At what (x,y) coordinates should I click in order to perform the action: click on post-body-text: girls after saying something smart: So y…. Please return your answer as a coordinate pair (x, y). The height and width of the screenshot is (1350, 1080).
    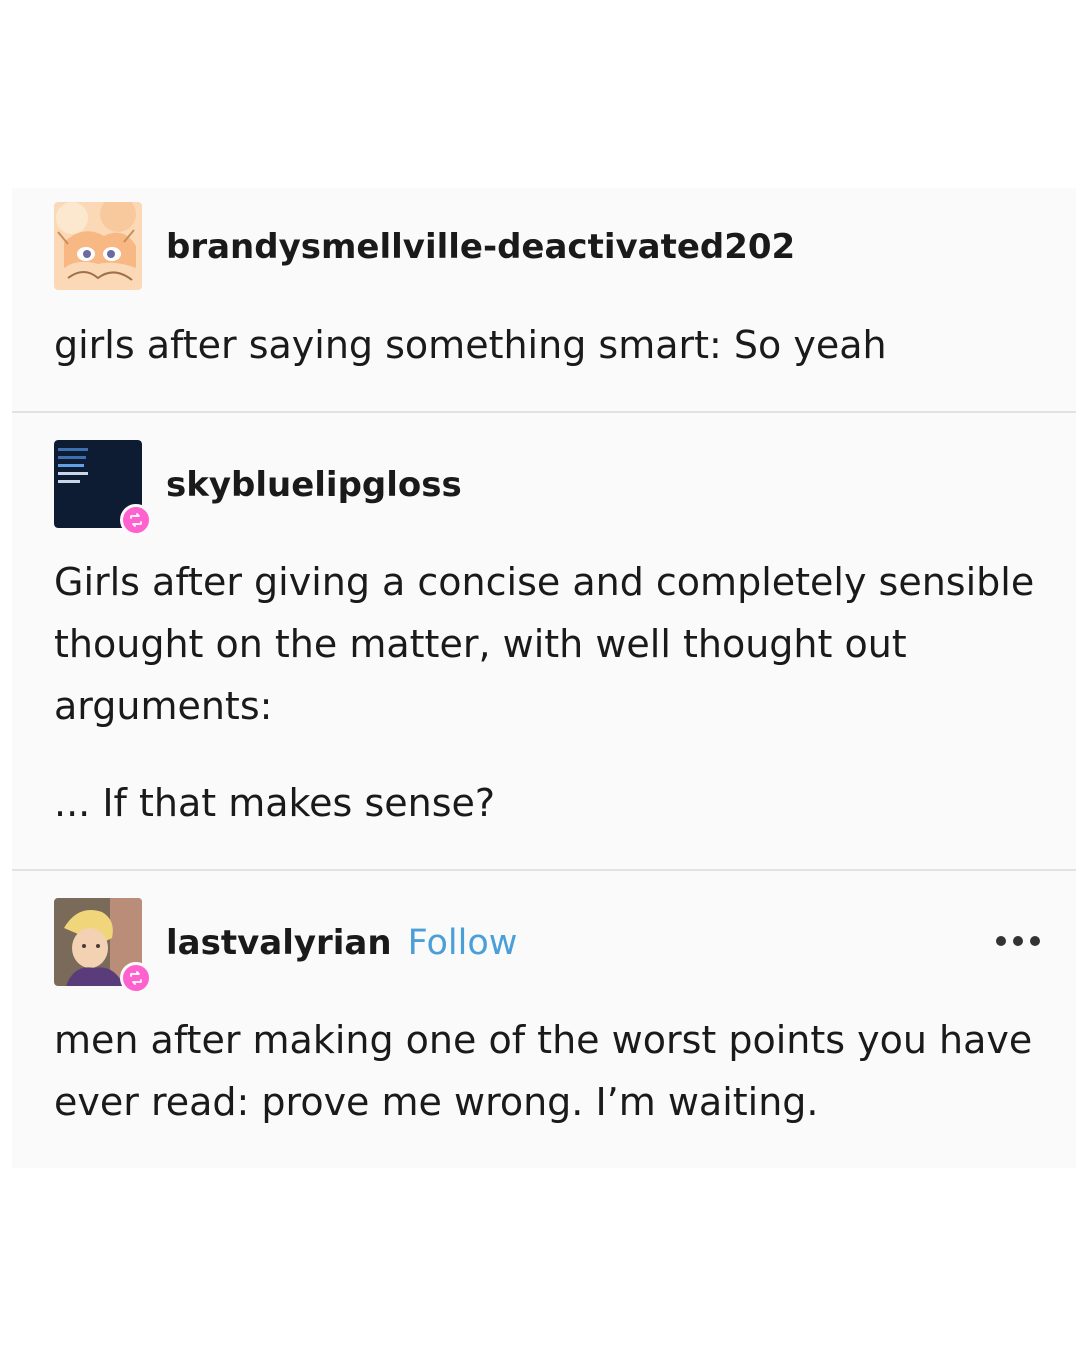
    Looking at the image, I should click on (470, 345).